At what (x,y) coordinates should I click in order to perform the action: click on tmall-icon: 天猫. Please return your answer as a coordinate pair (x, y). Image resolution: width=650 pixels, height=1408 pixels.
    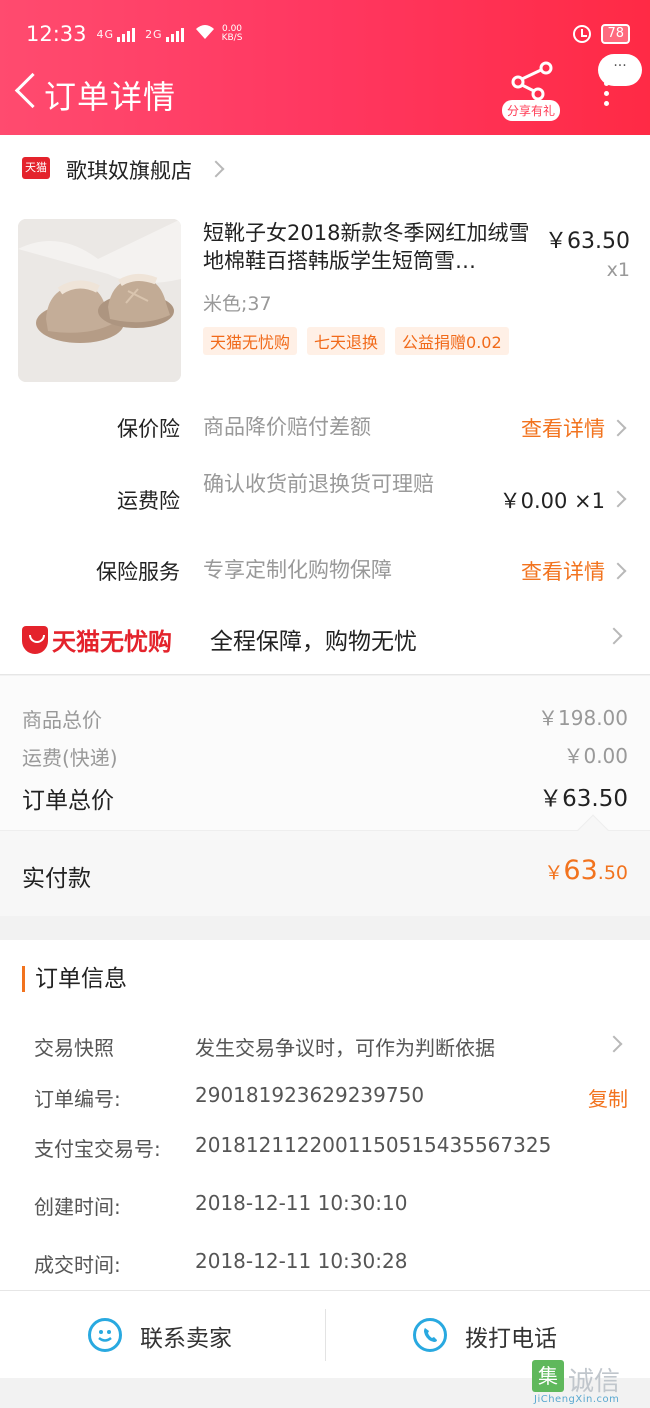
    Looking at the image, I should click on (36, 168).